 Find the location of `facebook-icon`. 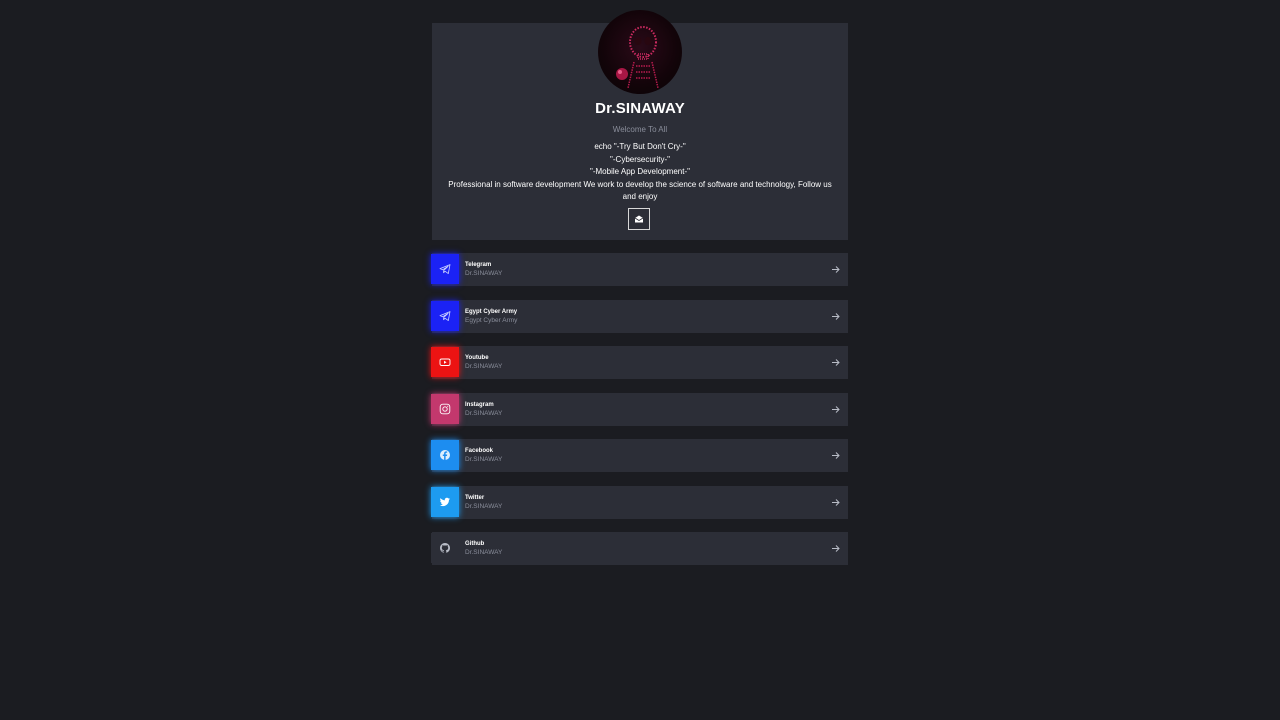

facebook-icon is located at coordinates (445, 455).